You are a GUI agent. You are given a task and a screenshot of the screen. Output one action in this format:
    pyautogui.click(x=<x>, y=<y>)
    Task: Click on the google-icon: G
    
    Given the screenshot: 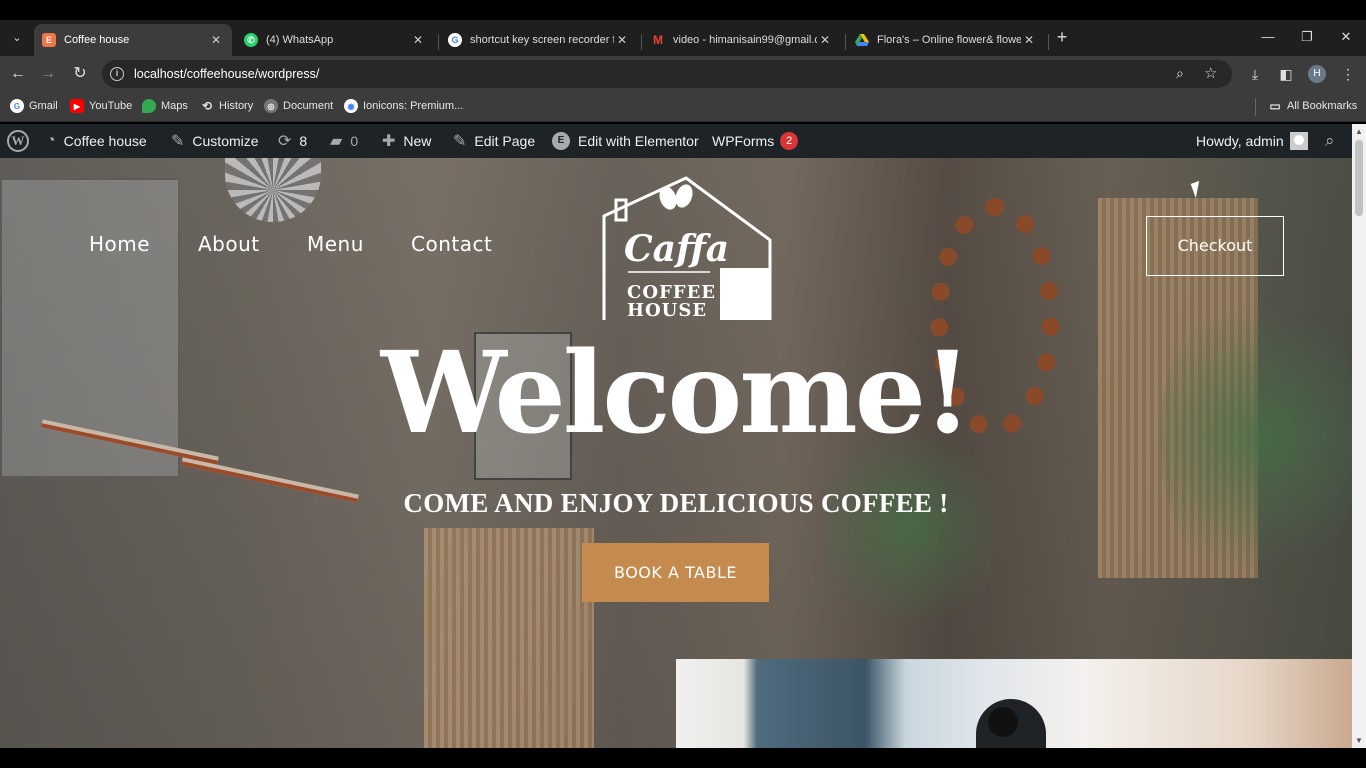 What is the action you would take?
    pyautogui.click(x=17, y=106)
    